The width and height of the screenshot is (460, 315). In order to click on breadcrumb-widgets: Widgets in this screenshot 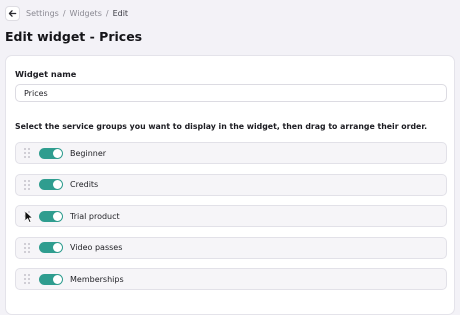, I will do `click(86, 13)`.